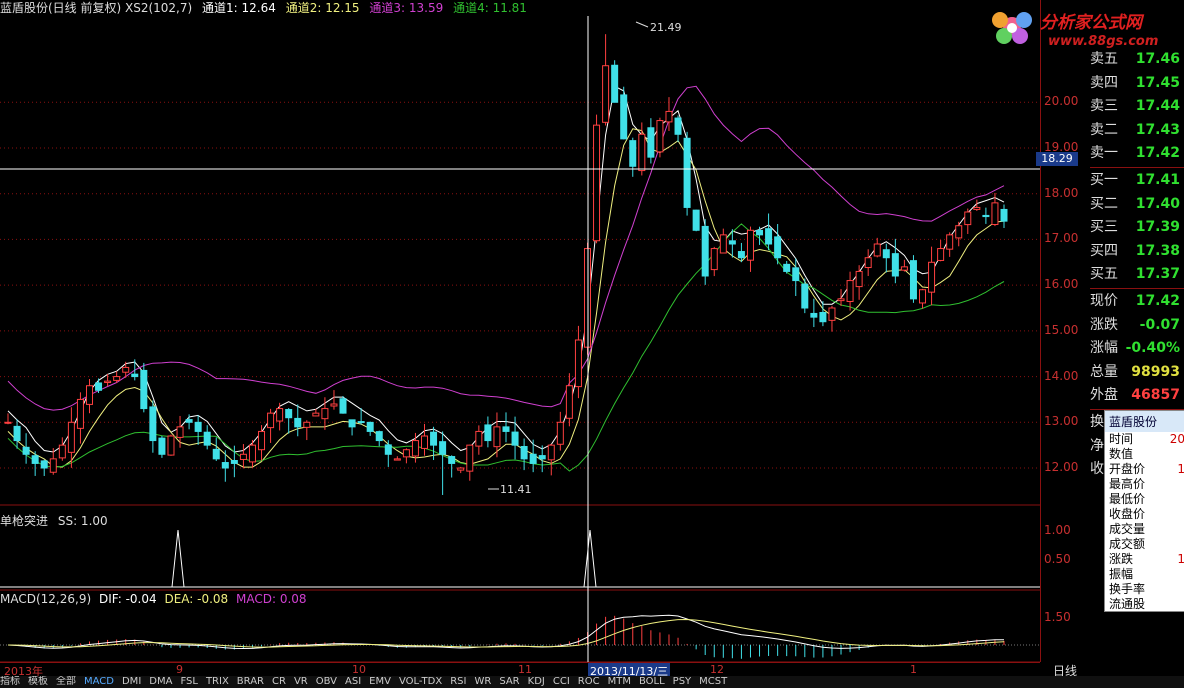 Image resolution: width=1184 pixels, height=688 pixels. What do you see at coordinates (1144, 544) in the screenshot?
I see `info-row: 成交额` at bounding box center [1144, 544].